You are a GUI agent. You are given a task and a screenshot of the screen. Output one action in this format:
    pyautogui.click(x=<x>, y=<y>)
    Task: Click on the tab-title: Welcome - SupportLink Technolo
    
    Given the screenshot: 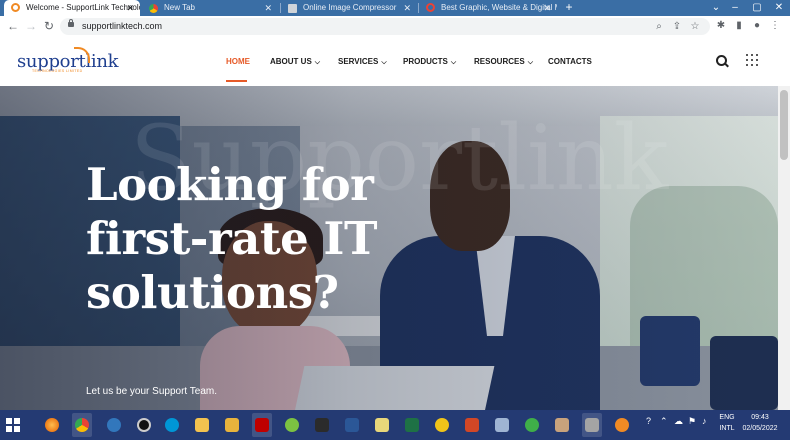 What is the action you would take?
    pyautogui.click(x=83, y=7)
    